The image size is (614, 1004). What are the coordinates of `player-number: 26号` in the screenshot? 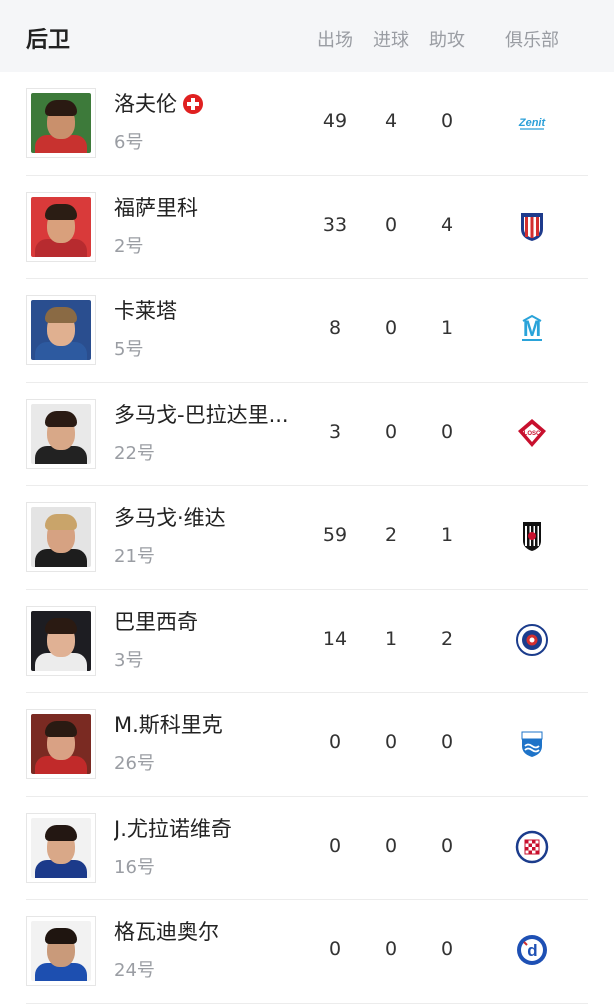 It's located at (134, 763).